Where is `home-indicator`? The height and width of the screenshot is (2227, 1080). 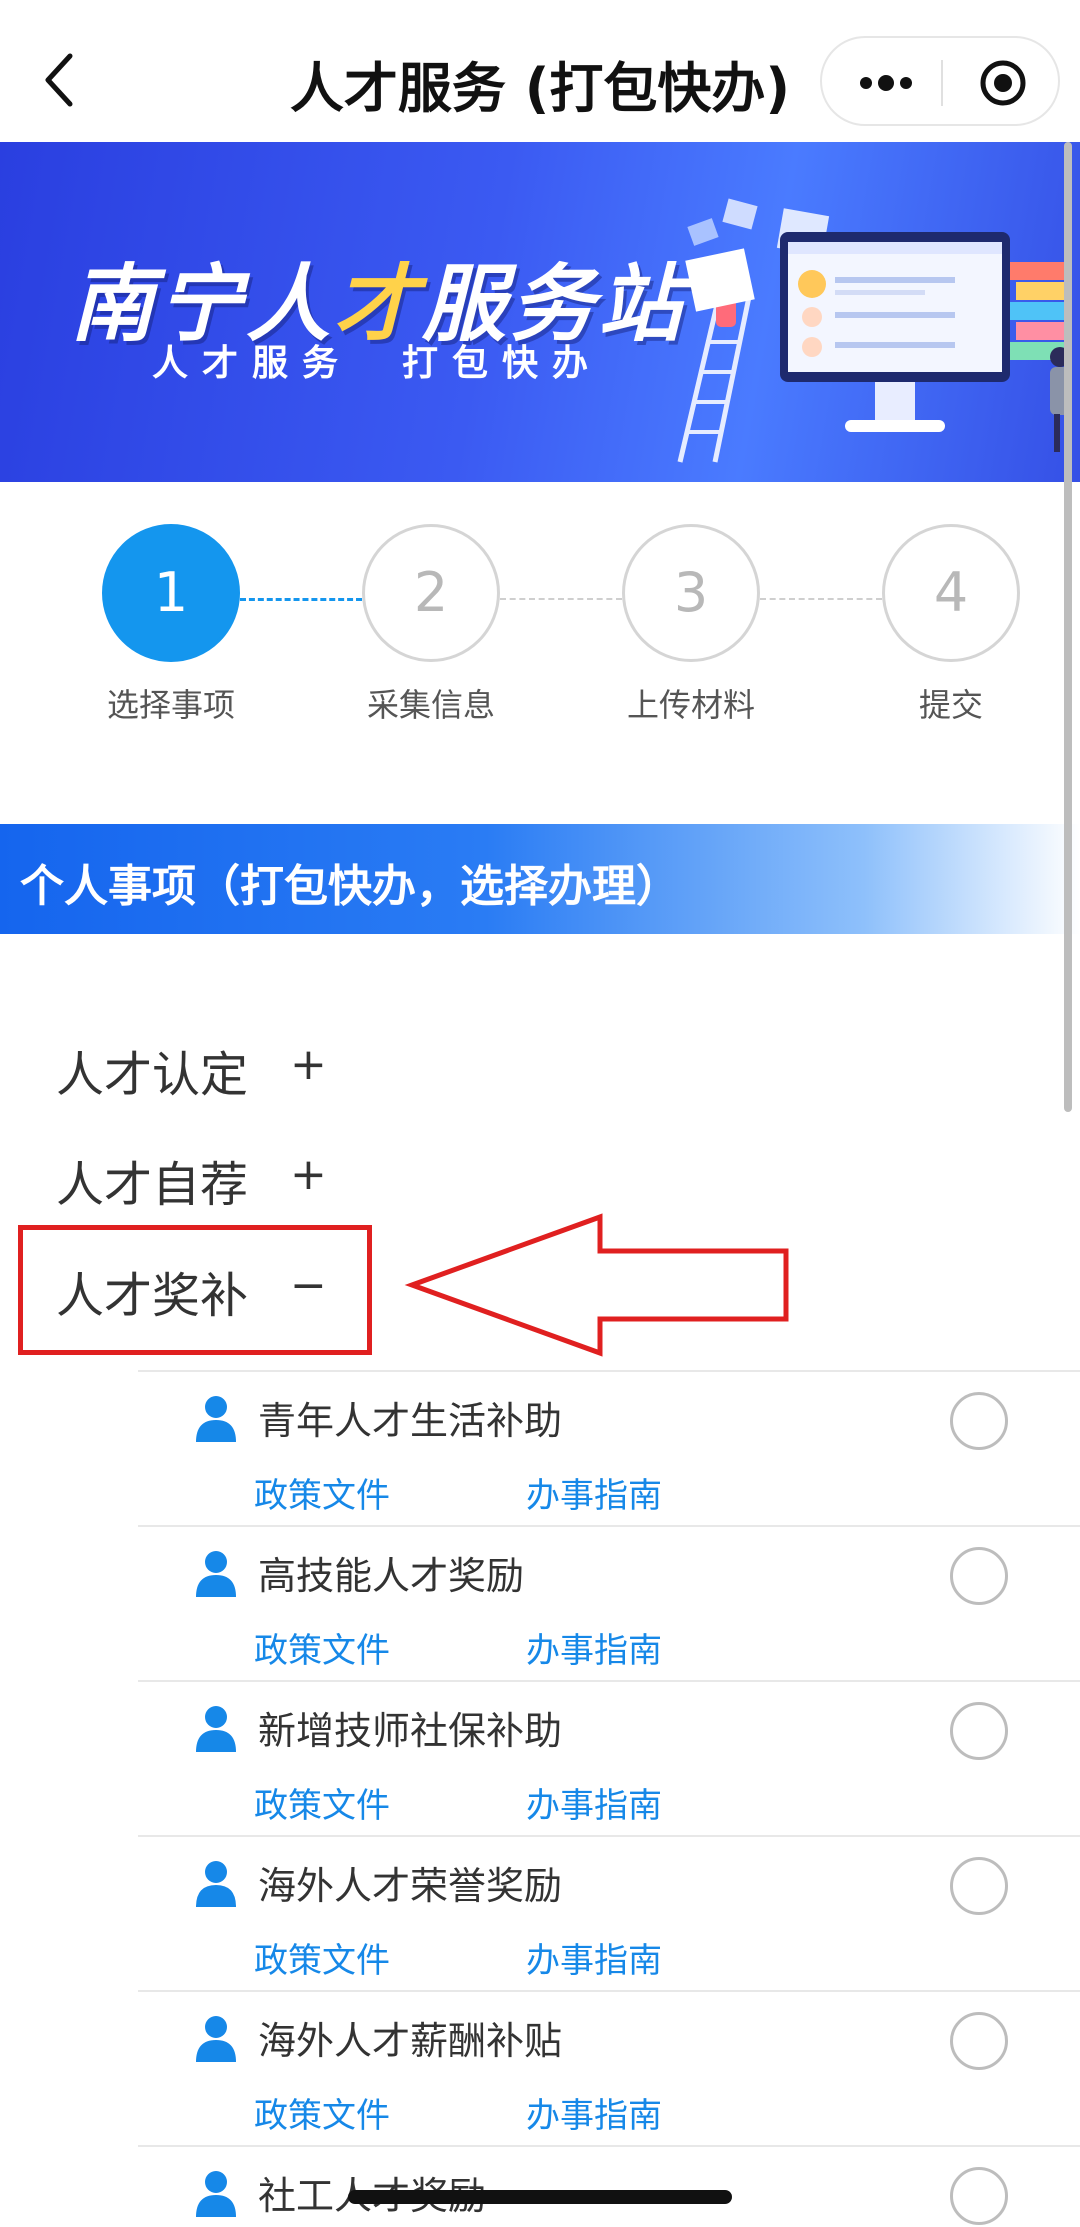 home-indicator is located at coordinates (540, 2197).